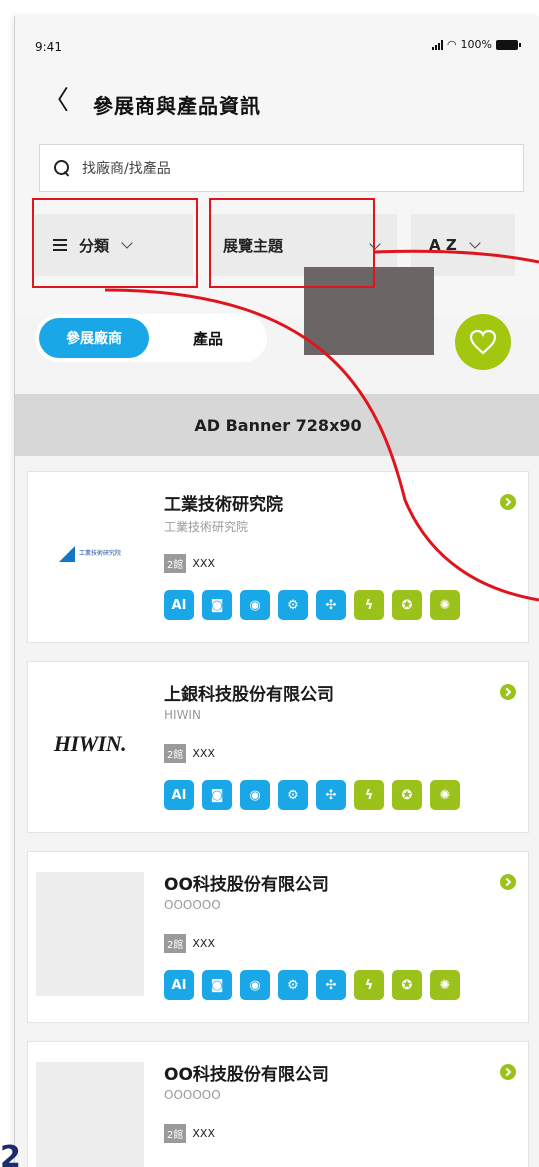 The height and width of the screenshot is (1167, 539). I want to click on corner-label: 2, so click(10, 1153).